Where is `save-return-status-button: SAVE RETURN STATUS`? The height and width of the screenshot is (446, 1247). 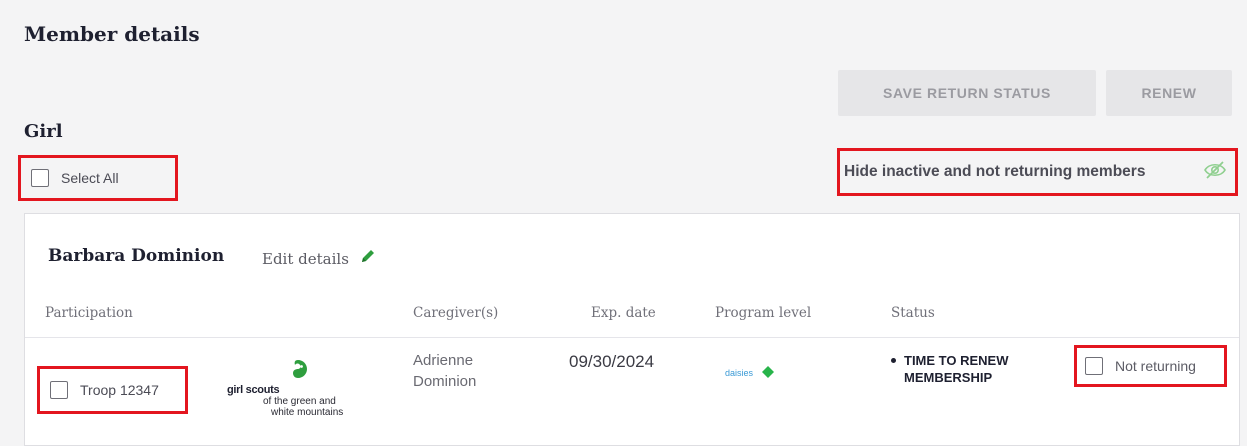 save-return-status-button: SAVE RETURN STATUS is located at coordinates (967, 93).